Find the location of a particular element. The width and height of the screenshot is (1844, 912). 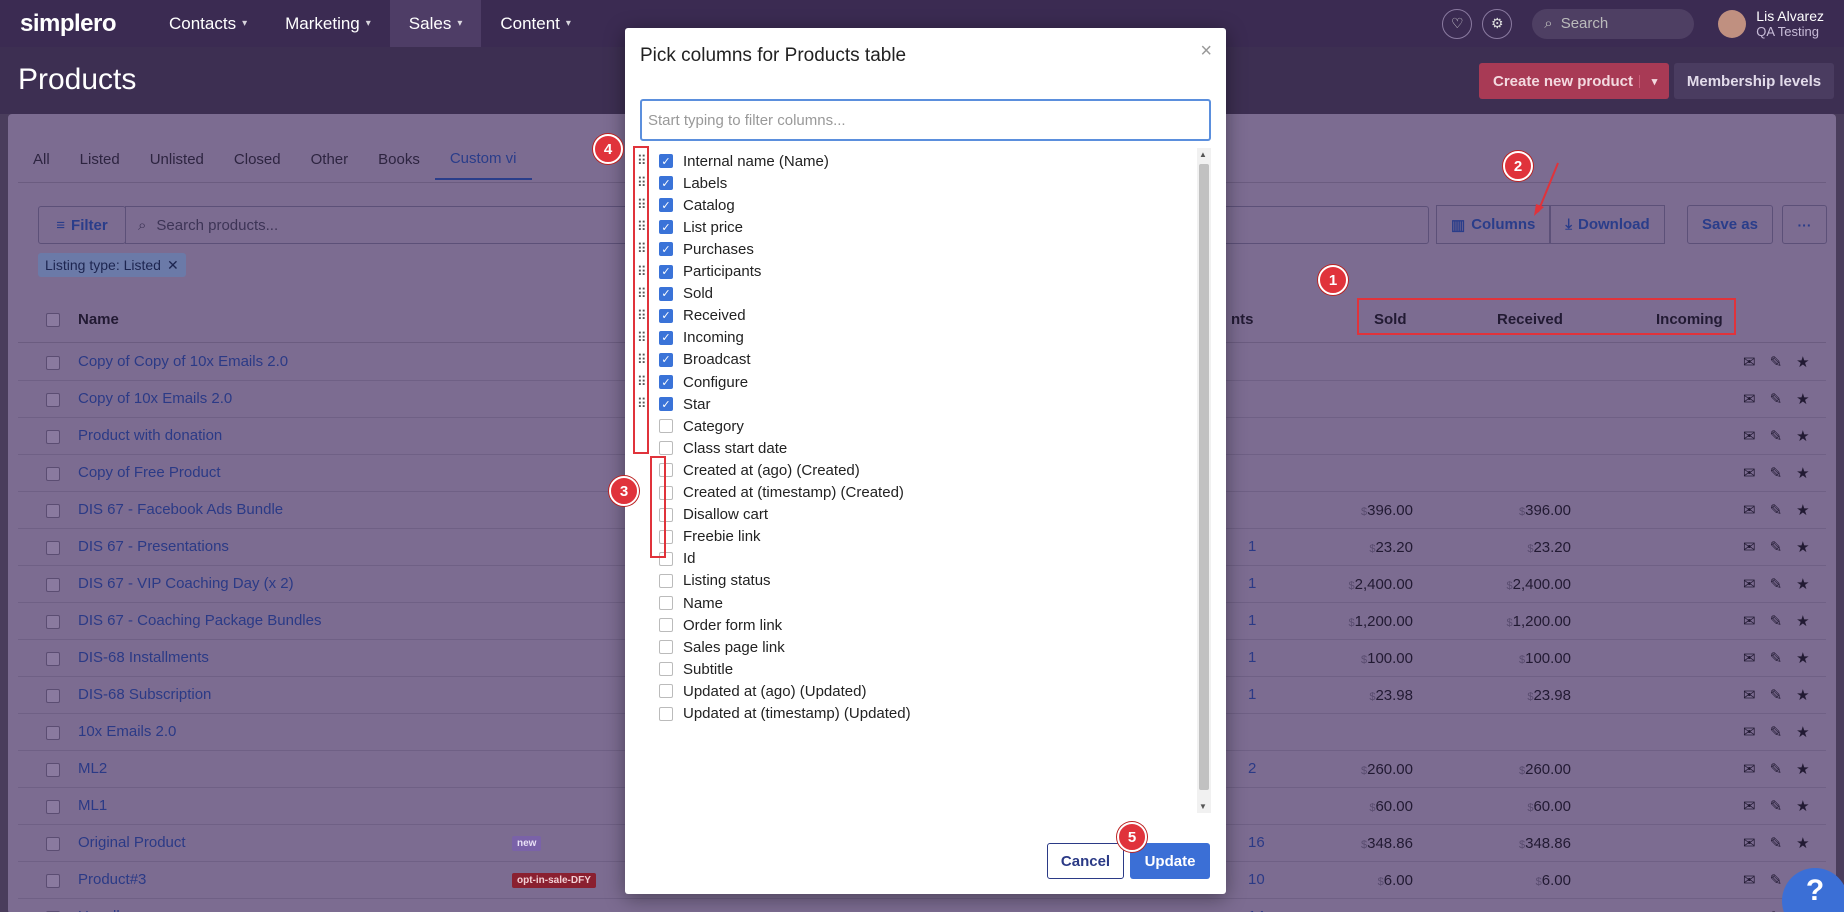

avatar is located at coordinates (1732, 23).